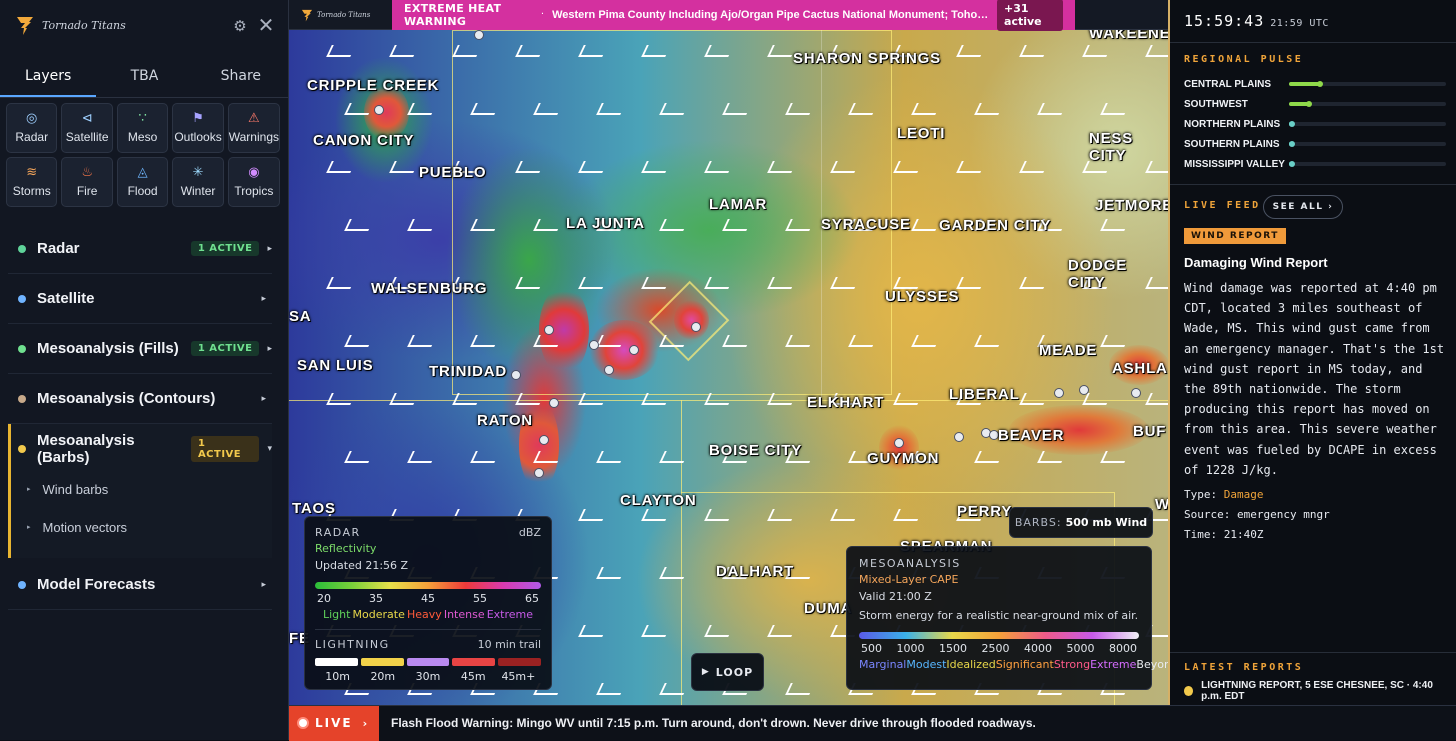 Image resolution: width=1456 pixels, height=741 pixels. What do you see at coordinates (1256, 21) in the screenshot?
I see `clock: 15:59:43 21:59 UTC` at bounding box center [1256, 21].